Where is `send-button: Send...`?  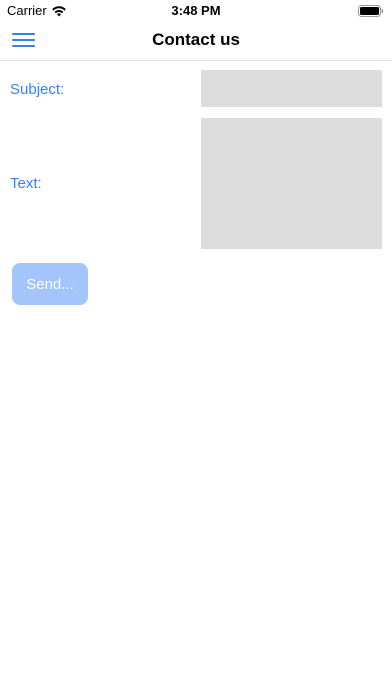 send-button: Send... is located at coordinates (50, 284).